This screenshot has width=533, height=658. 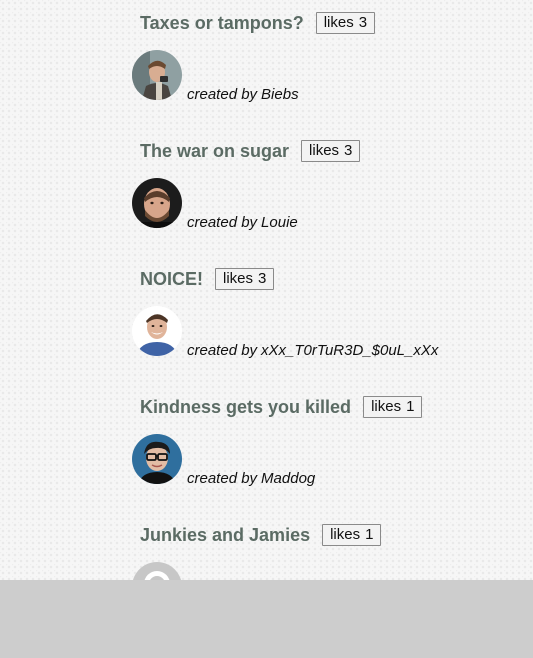 What do you see at coordinates (207, 279) in the screenshot?
I see `post-title-row: NOICE! likes 3` at bounding box center [207, 279].